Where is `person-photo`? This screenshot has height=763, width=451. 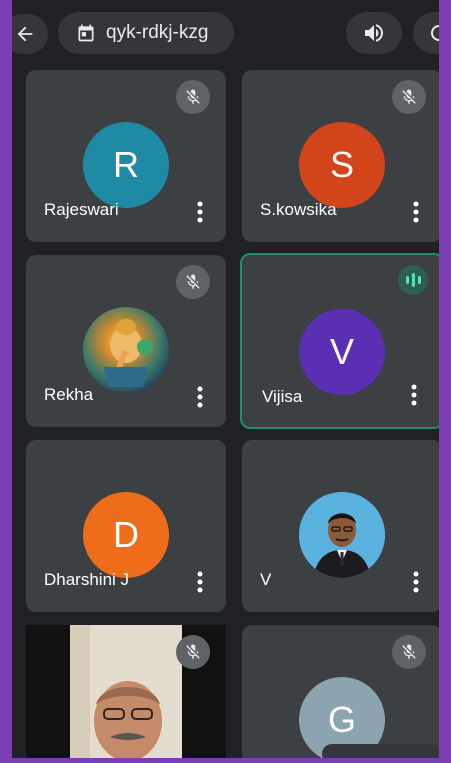
person-photo is located at coordinates (342, 535).